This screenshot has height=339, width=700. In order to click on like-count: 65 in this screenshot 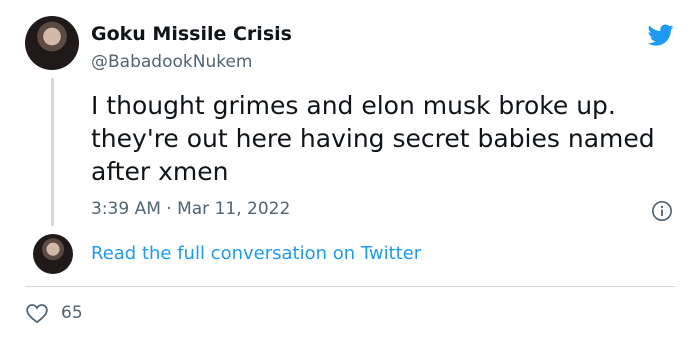, I will do `click(72, 313)`.